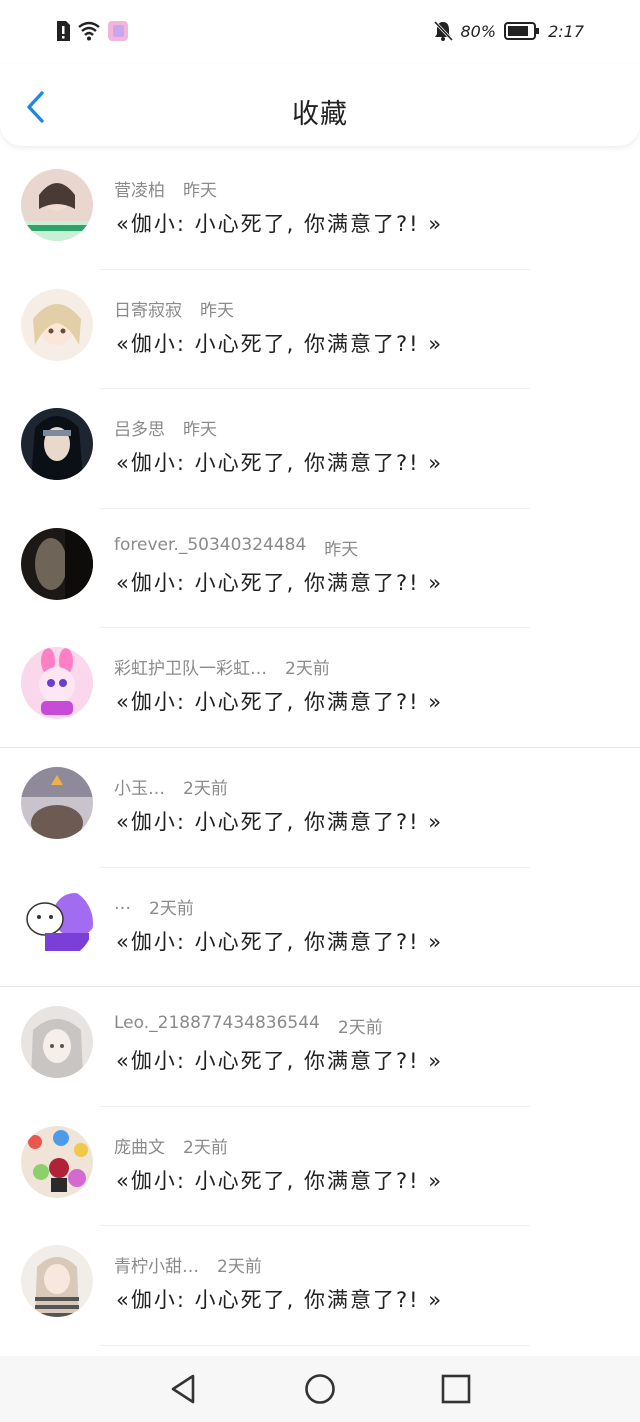 This screenshot has height=1422, width=640. I want to click on item-author: forever._50340324484, so click(210, 547).